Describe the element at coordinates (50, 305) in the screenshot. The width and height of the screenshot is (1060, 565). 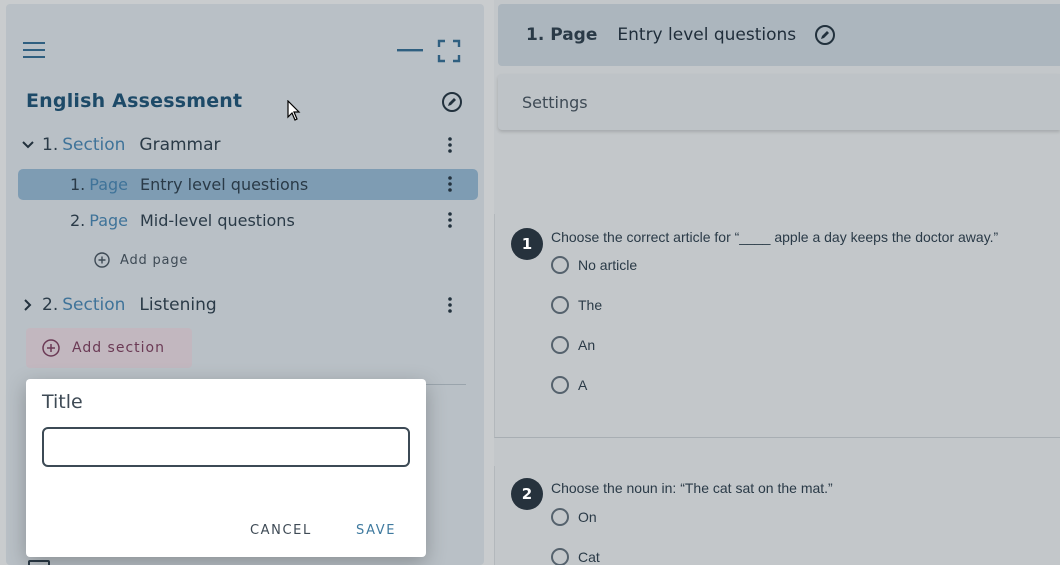
I see `section-number: 2.` at that location.